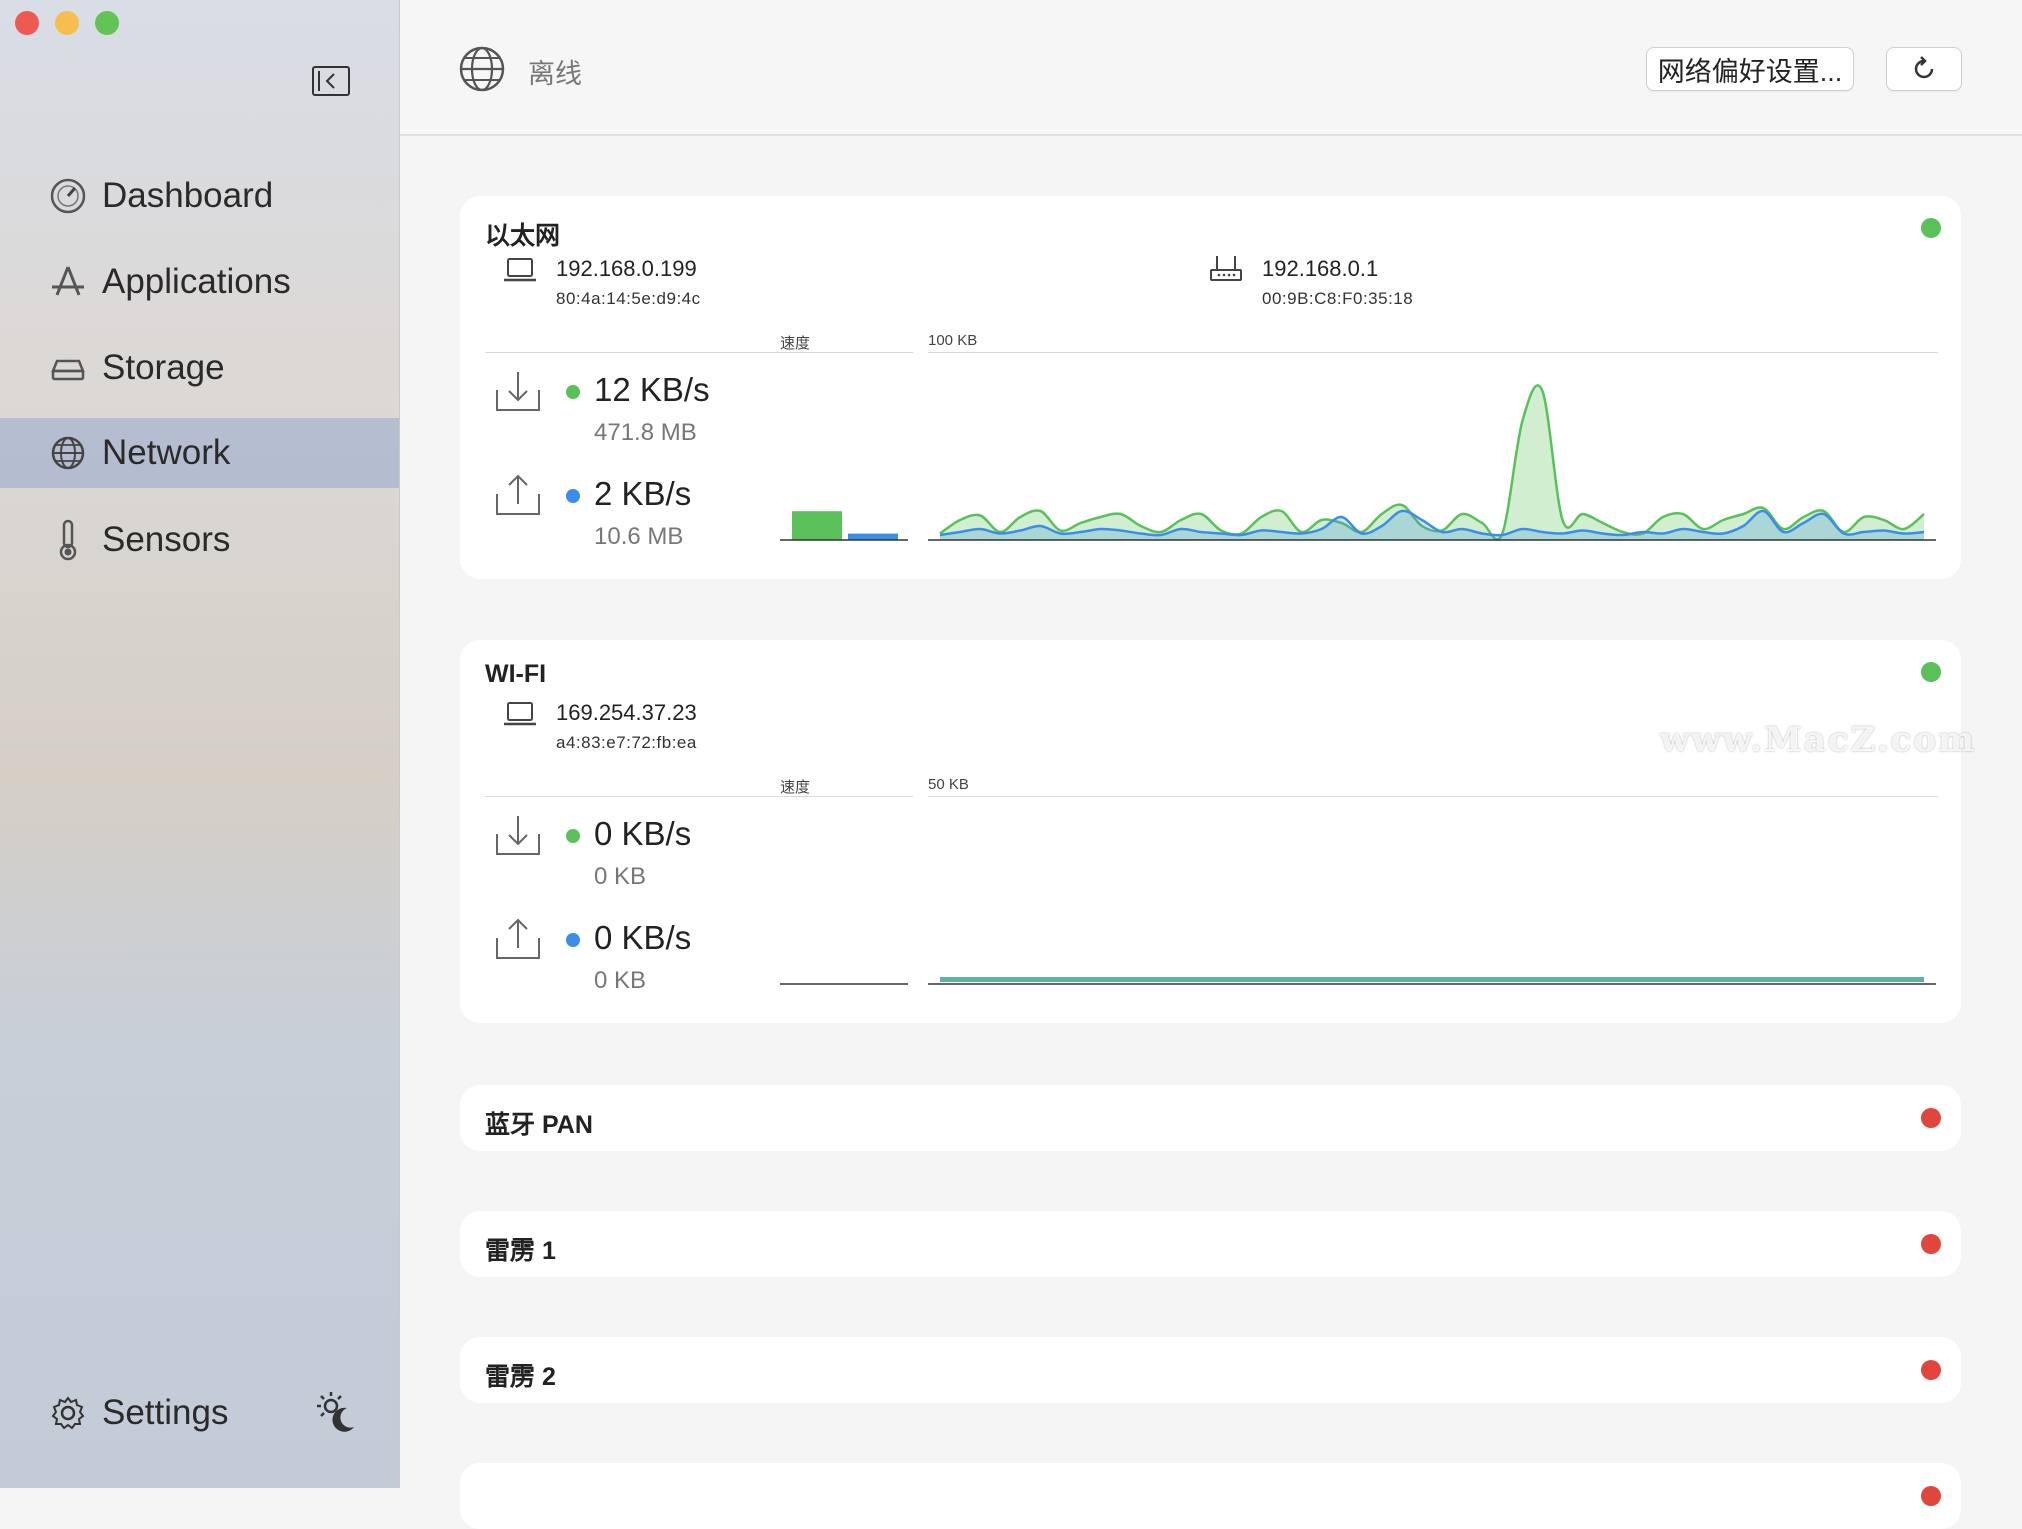  What do you see at coordinates (1320, 268) in the screenshot?
I see `router-ip: 192.168.0.1` at bounding box center [1320, 268].